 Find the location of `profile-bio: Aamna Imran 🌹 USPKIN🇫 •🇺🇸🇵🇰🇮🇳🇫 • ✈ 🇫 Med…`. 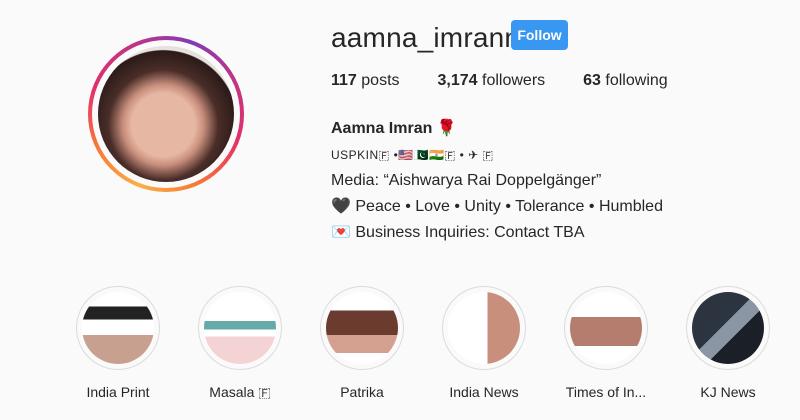

profile-bio: Aamna Imran 🌹 USPKIN🇫 •🇺🇸🇵🇰🇮🇳🇫 • ✈ 🇫 Med… is located at coordinates (497, 181).